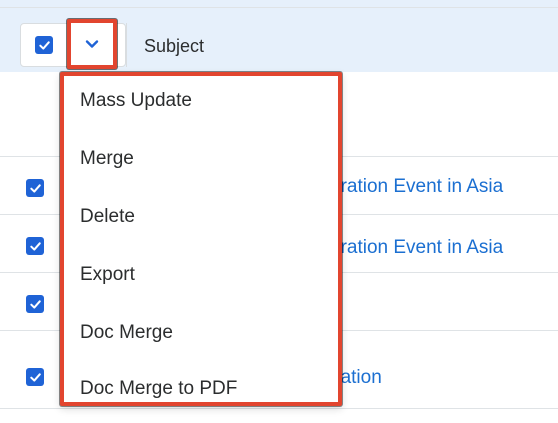  Describe the element at coordinates (136, 101) in the screenshot. I see `menu-item-mass-update: Mass Update` at that location.